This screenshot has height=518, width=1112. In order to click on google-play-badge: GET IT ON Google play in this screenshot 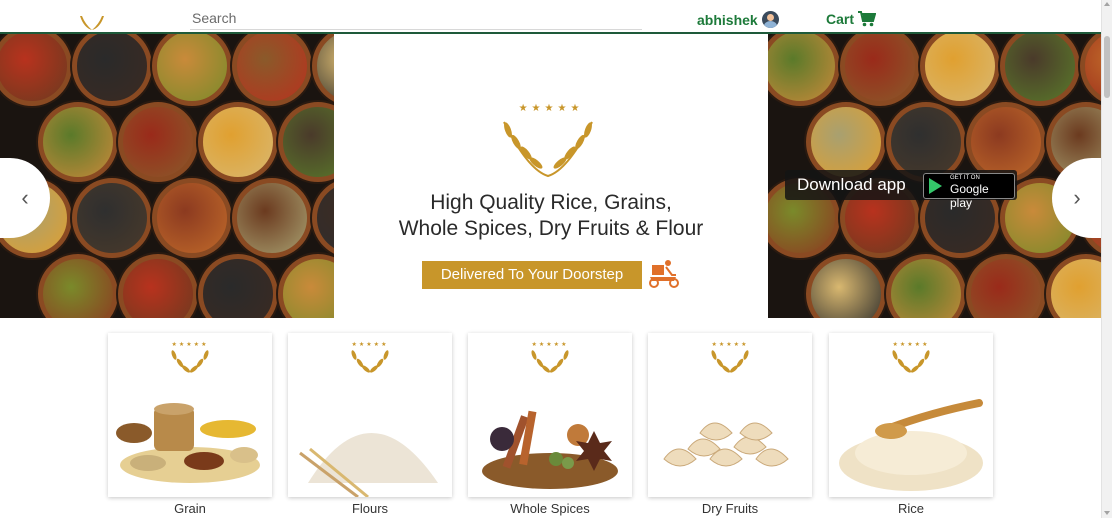, I will do `click(969, 191)`.